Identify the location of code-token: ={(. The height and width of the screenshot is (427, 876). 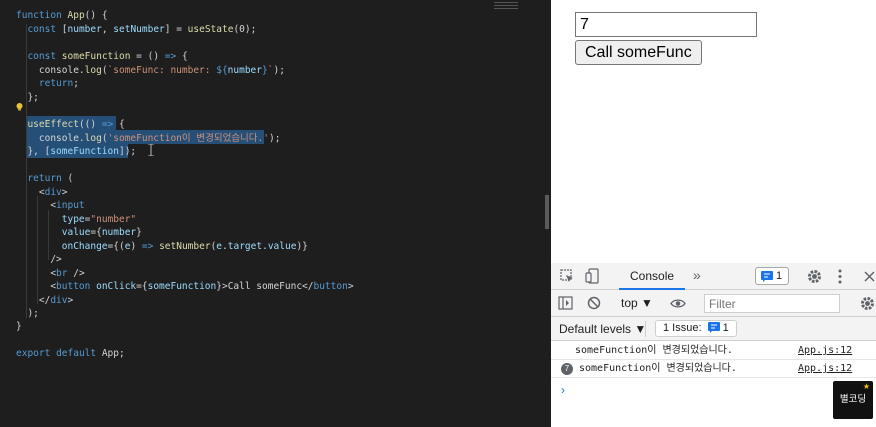
(116, 246).